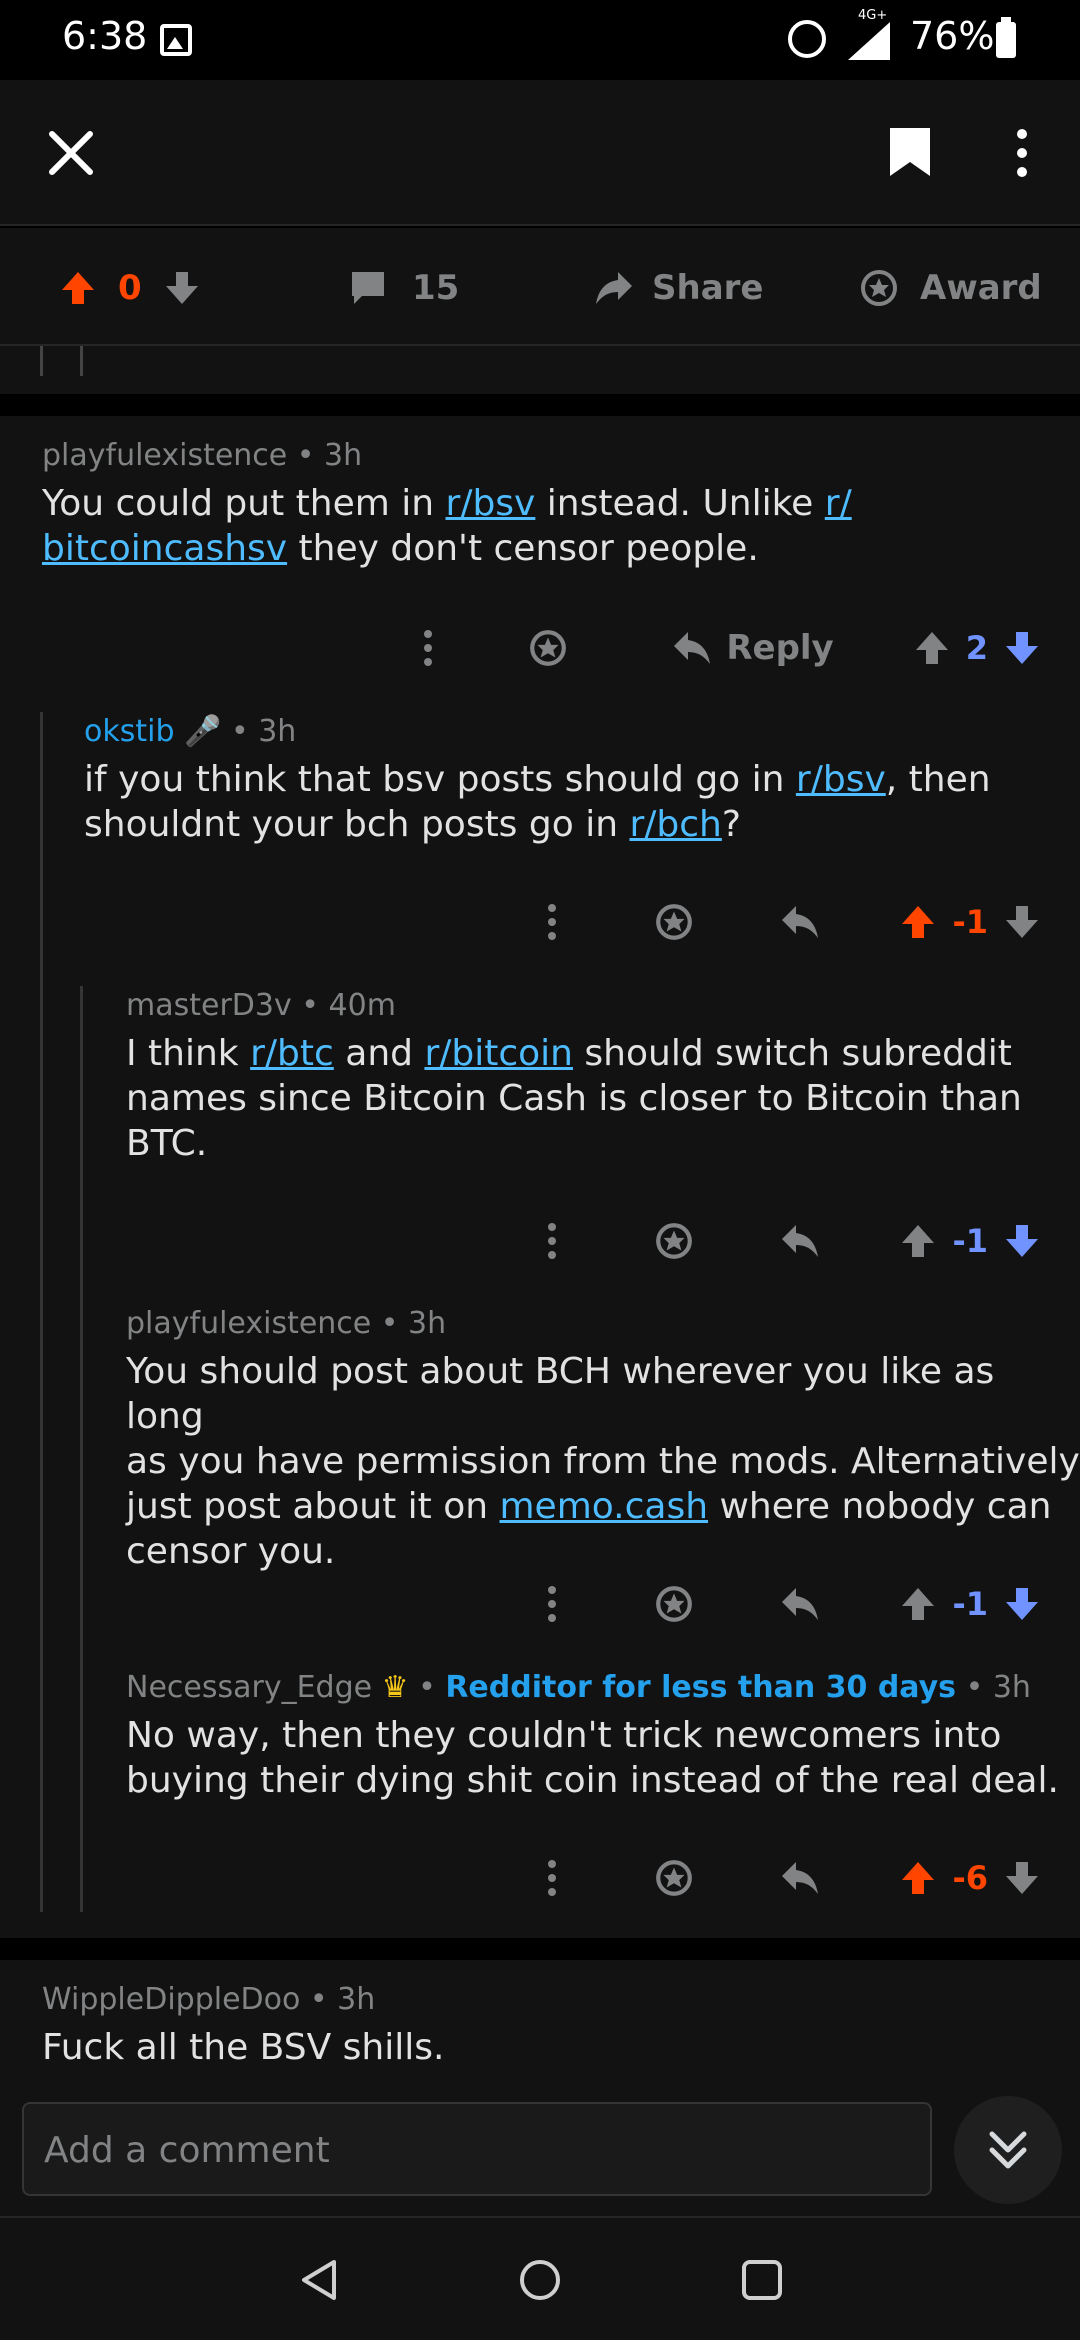  Describe the element at coordinates (176, 40) in the screenshot. I see `image-notification-icon` at that location.